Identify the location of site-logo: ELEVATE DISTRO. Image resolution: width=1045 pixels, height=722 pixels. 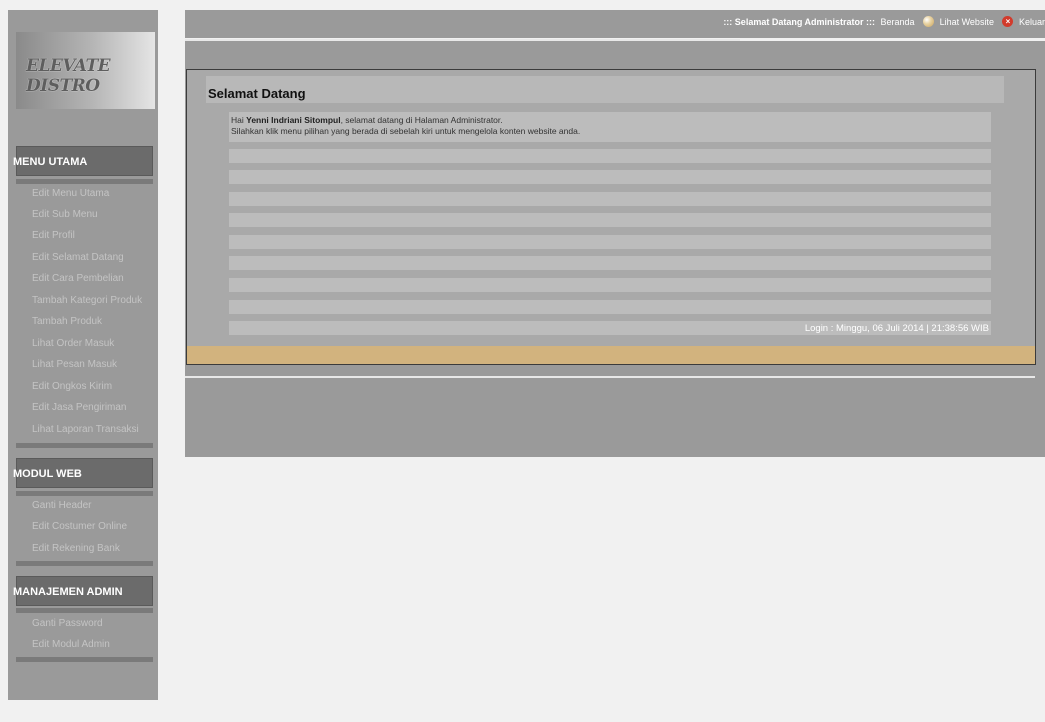
(85, 70).